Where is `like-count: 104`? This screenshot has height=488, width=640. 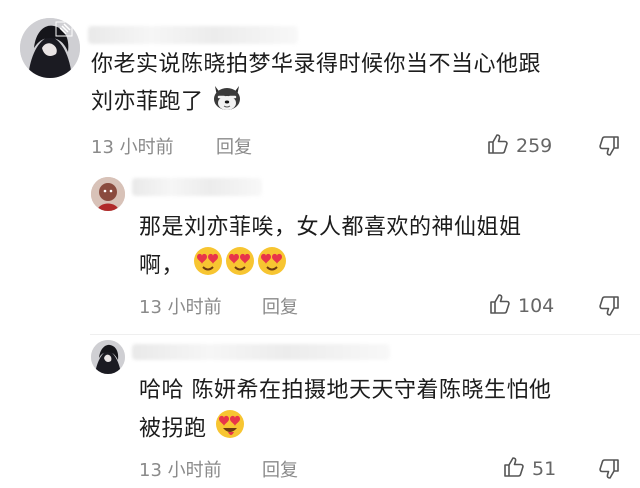
like-count: 104 is located at coordinates (536, 306).